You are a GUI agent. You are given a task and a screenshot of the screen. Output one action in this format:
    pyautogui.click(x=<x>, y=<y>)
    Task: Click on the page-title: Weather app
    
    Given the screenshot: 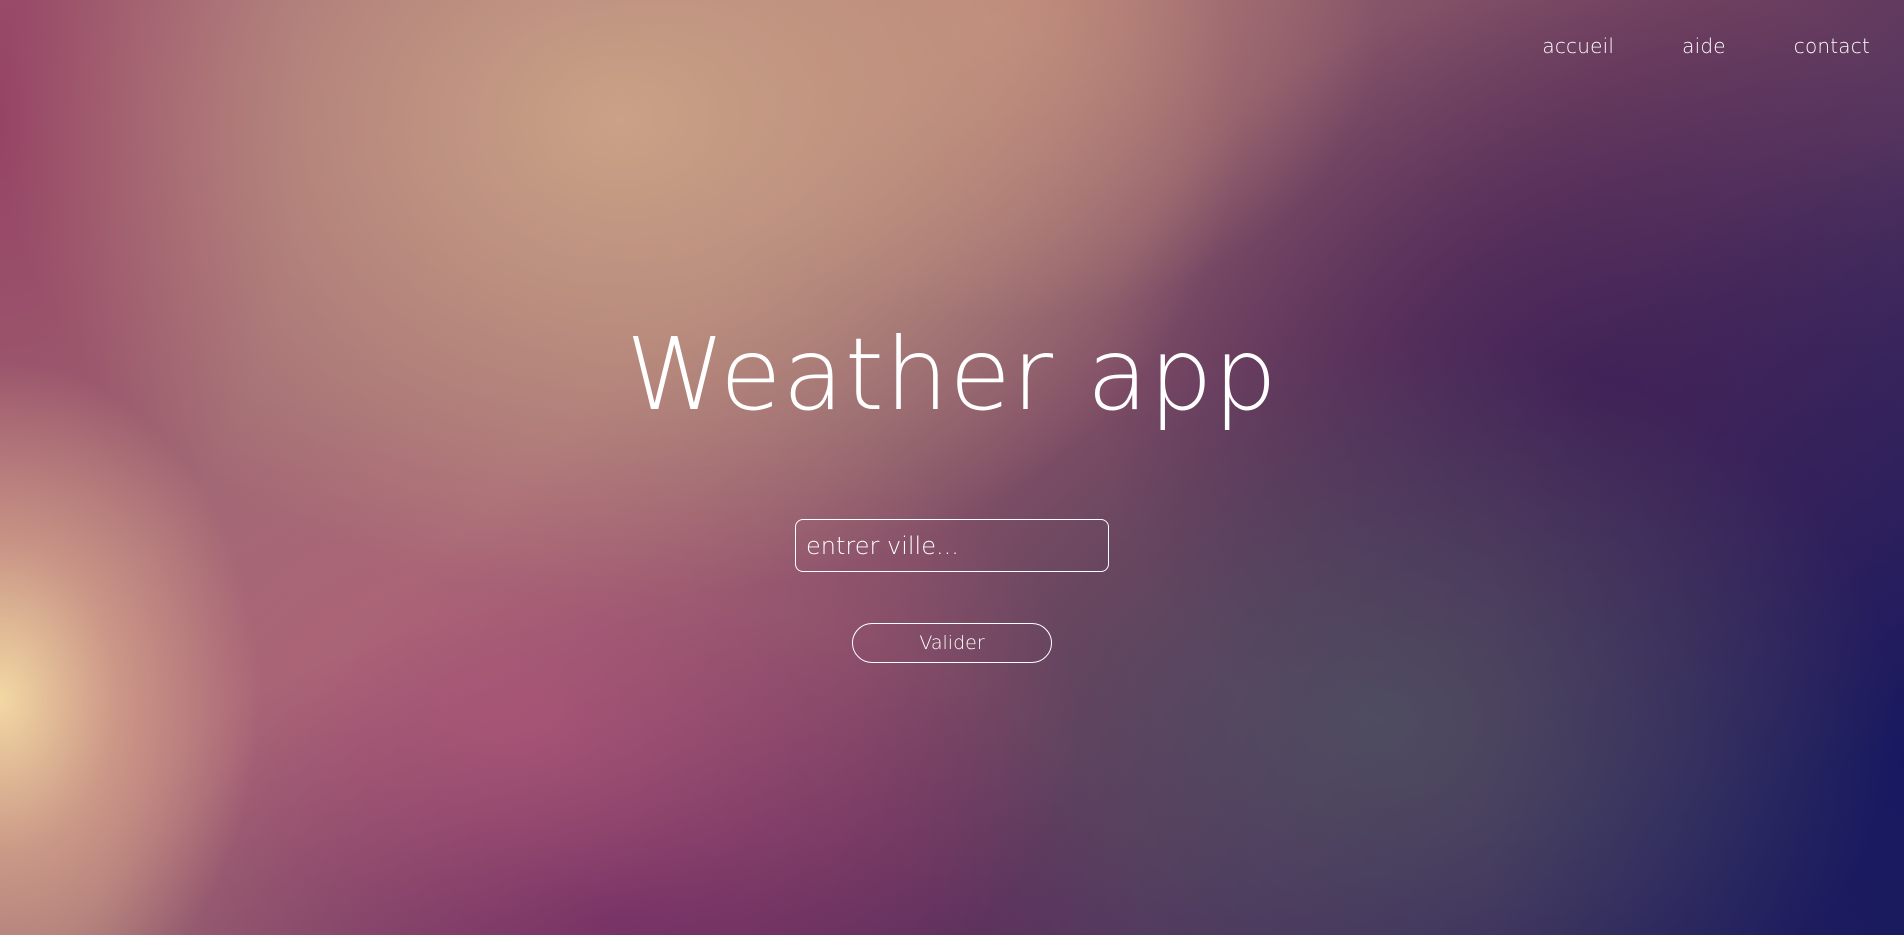 What is the action you would take?
    pyautogui.click(x=952, y=374)
    